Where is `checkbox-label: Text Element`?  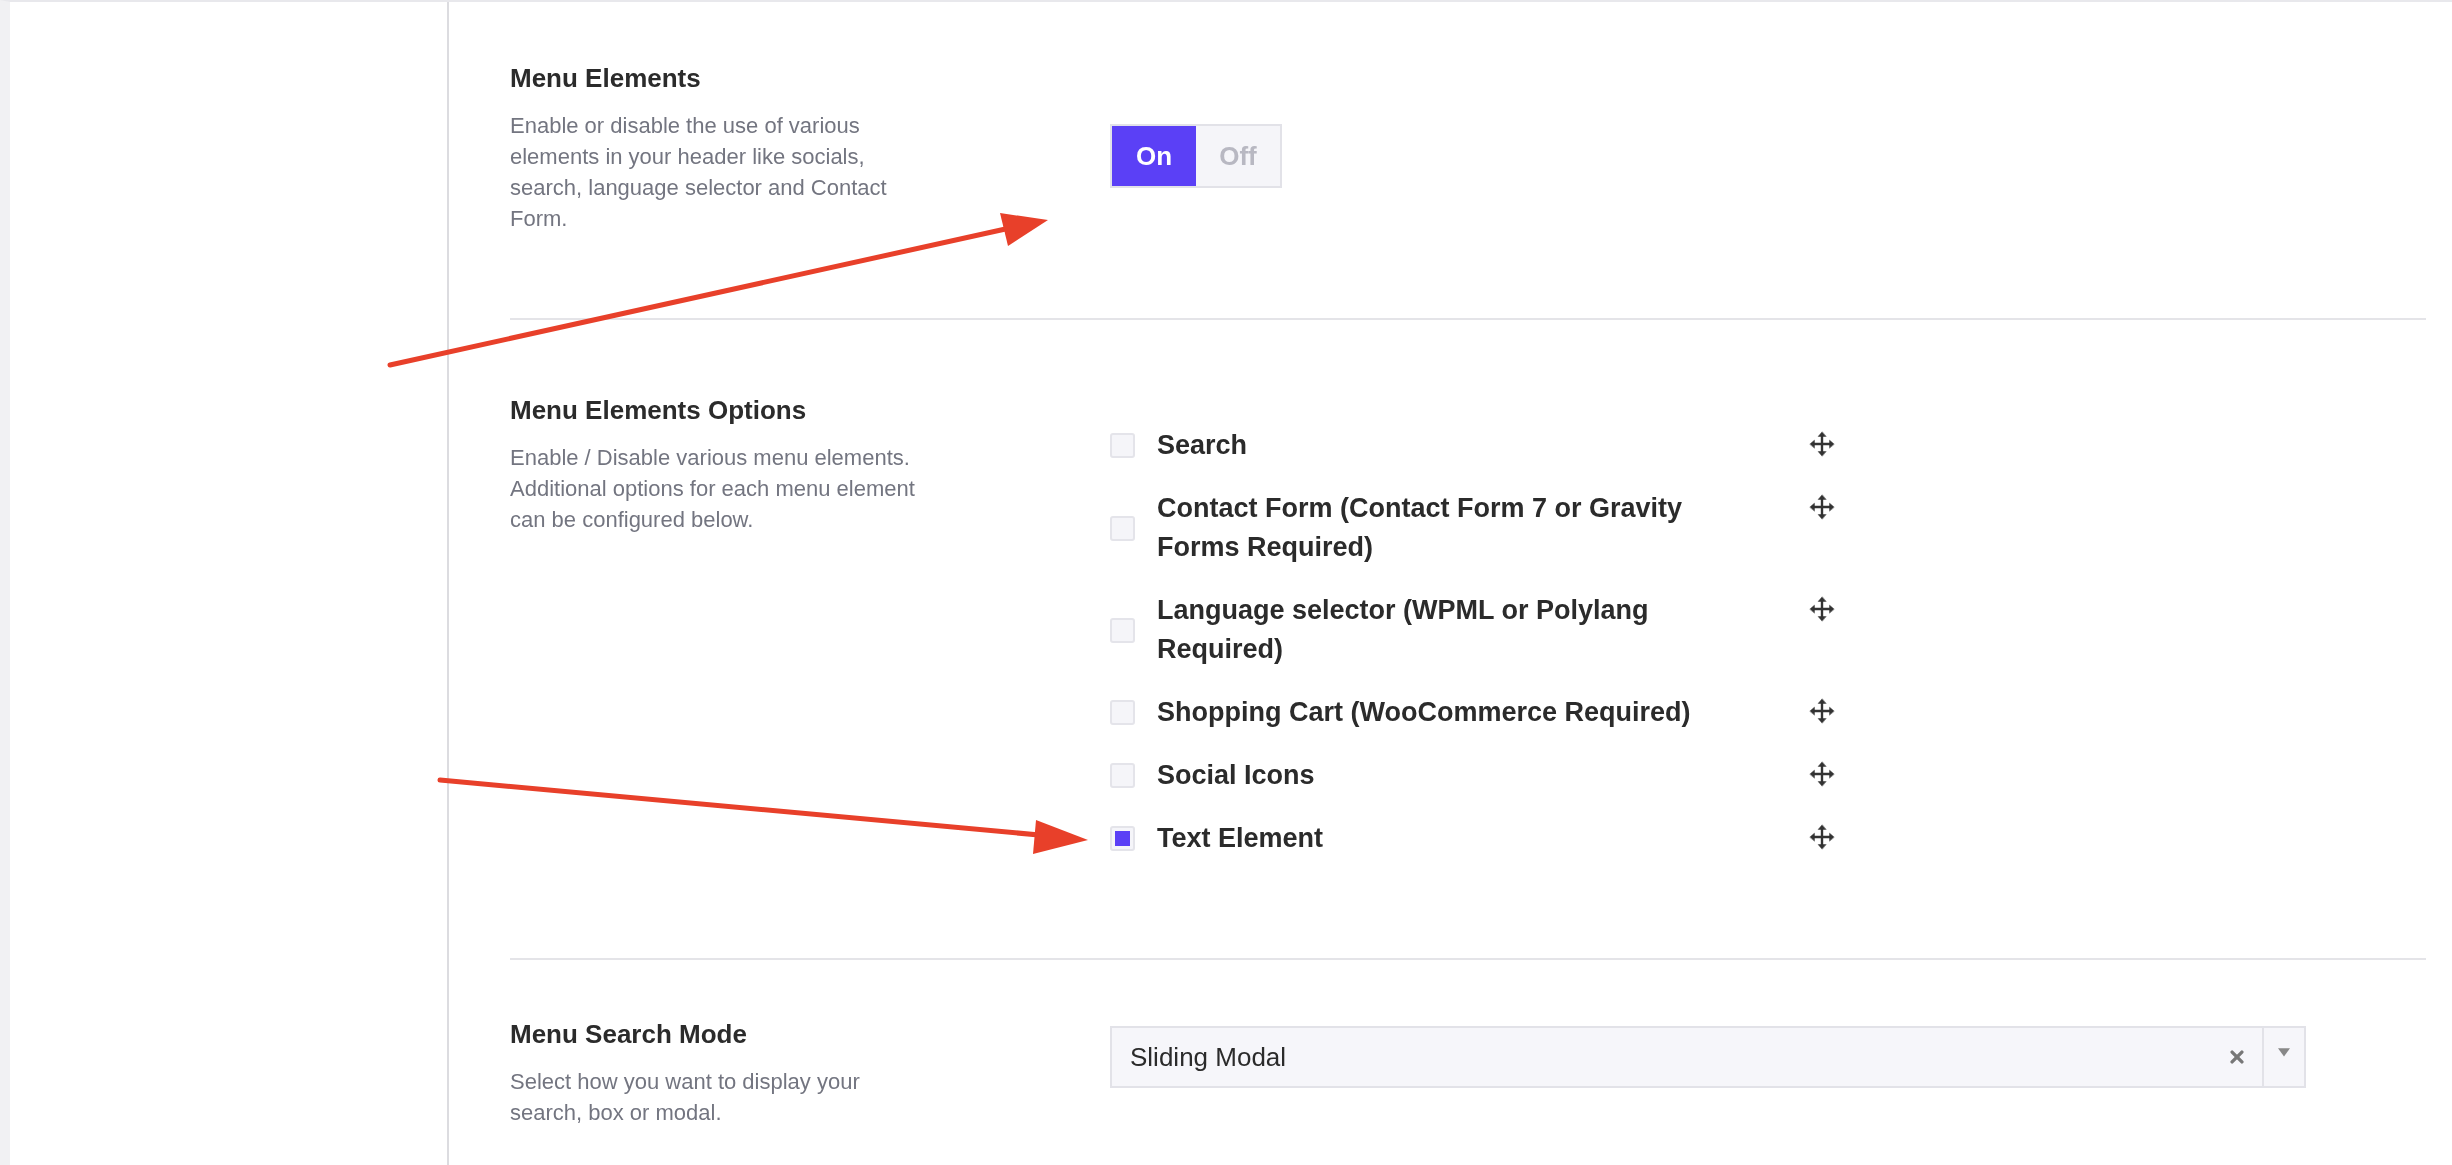 checkbox-label: Text Element is located at coordinates (1241, 838).